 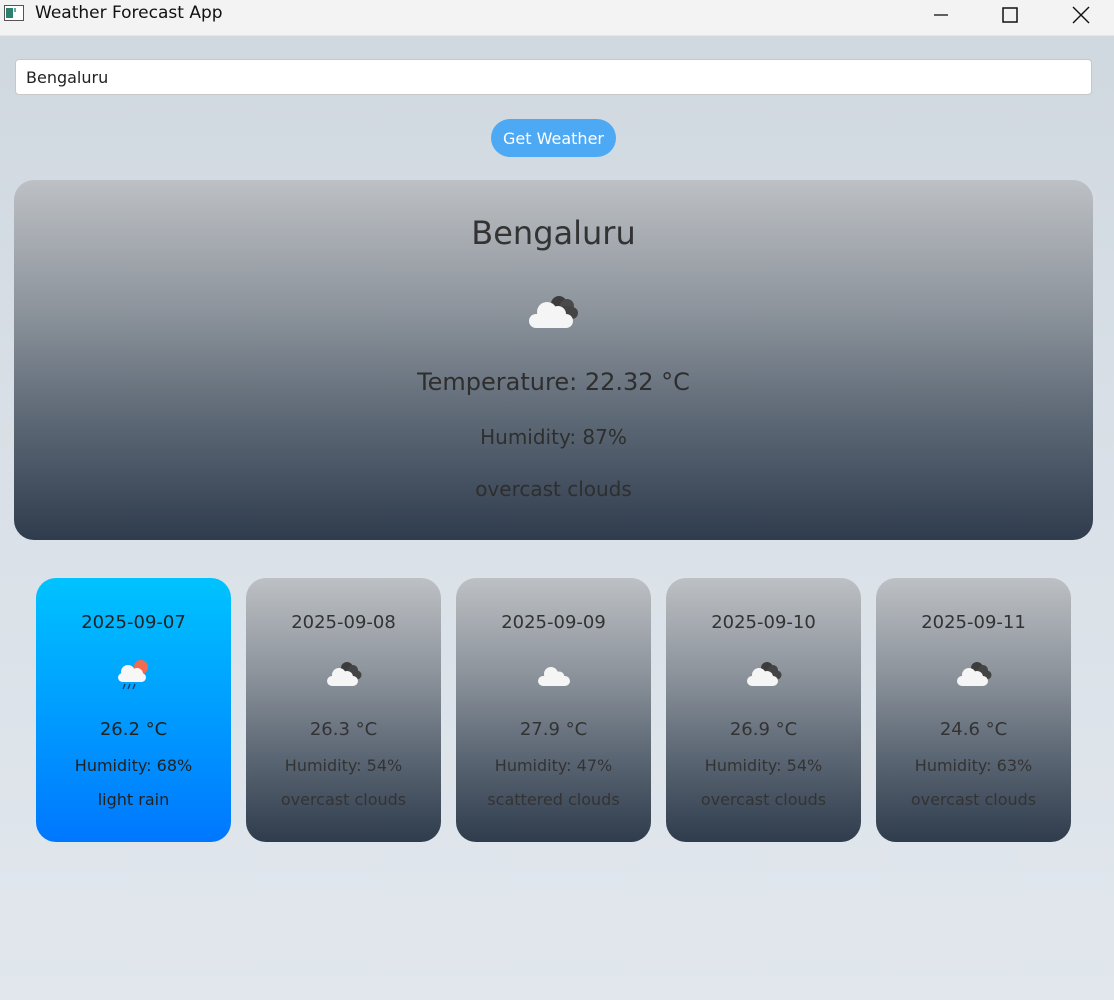 What do you see at coordinates (553, 382) in the screenshot?
I see `current-temperature: Temperature: 22.32 °C` at bounding box center [553, 382].